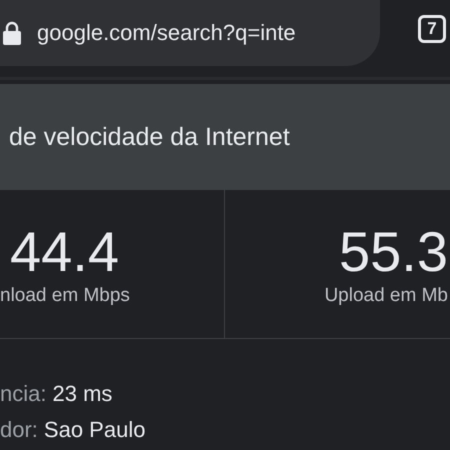  Describe the element at coordinates (23, 394) in the screenshot. I see `detail-label: ncia:` at that location.